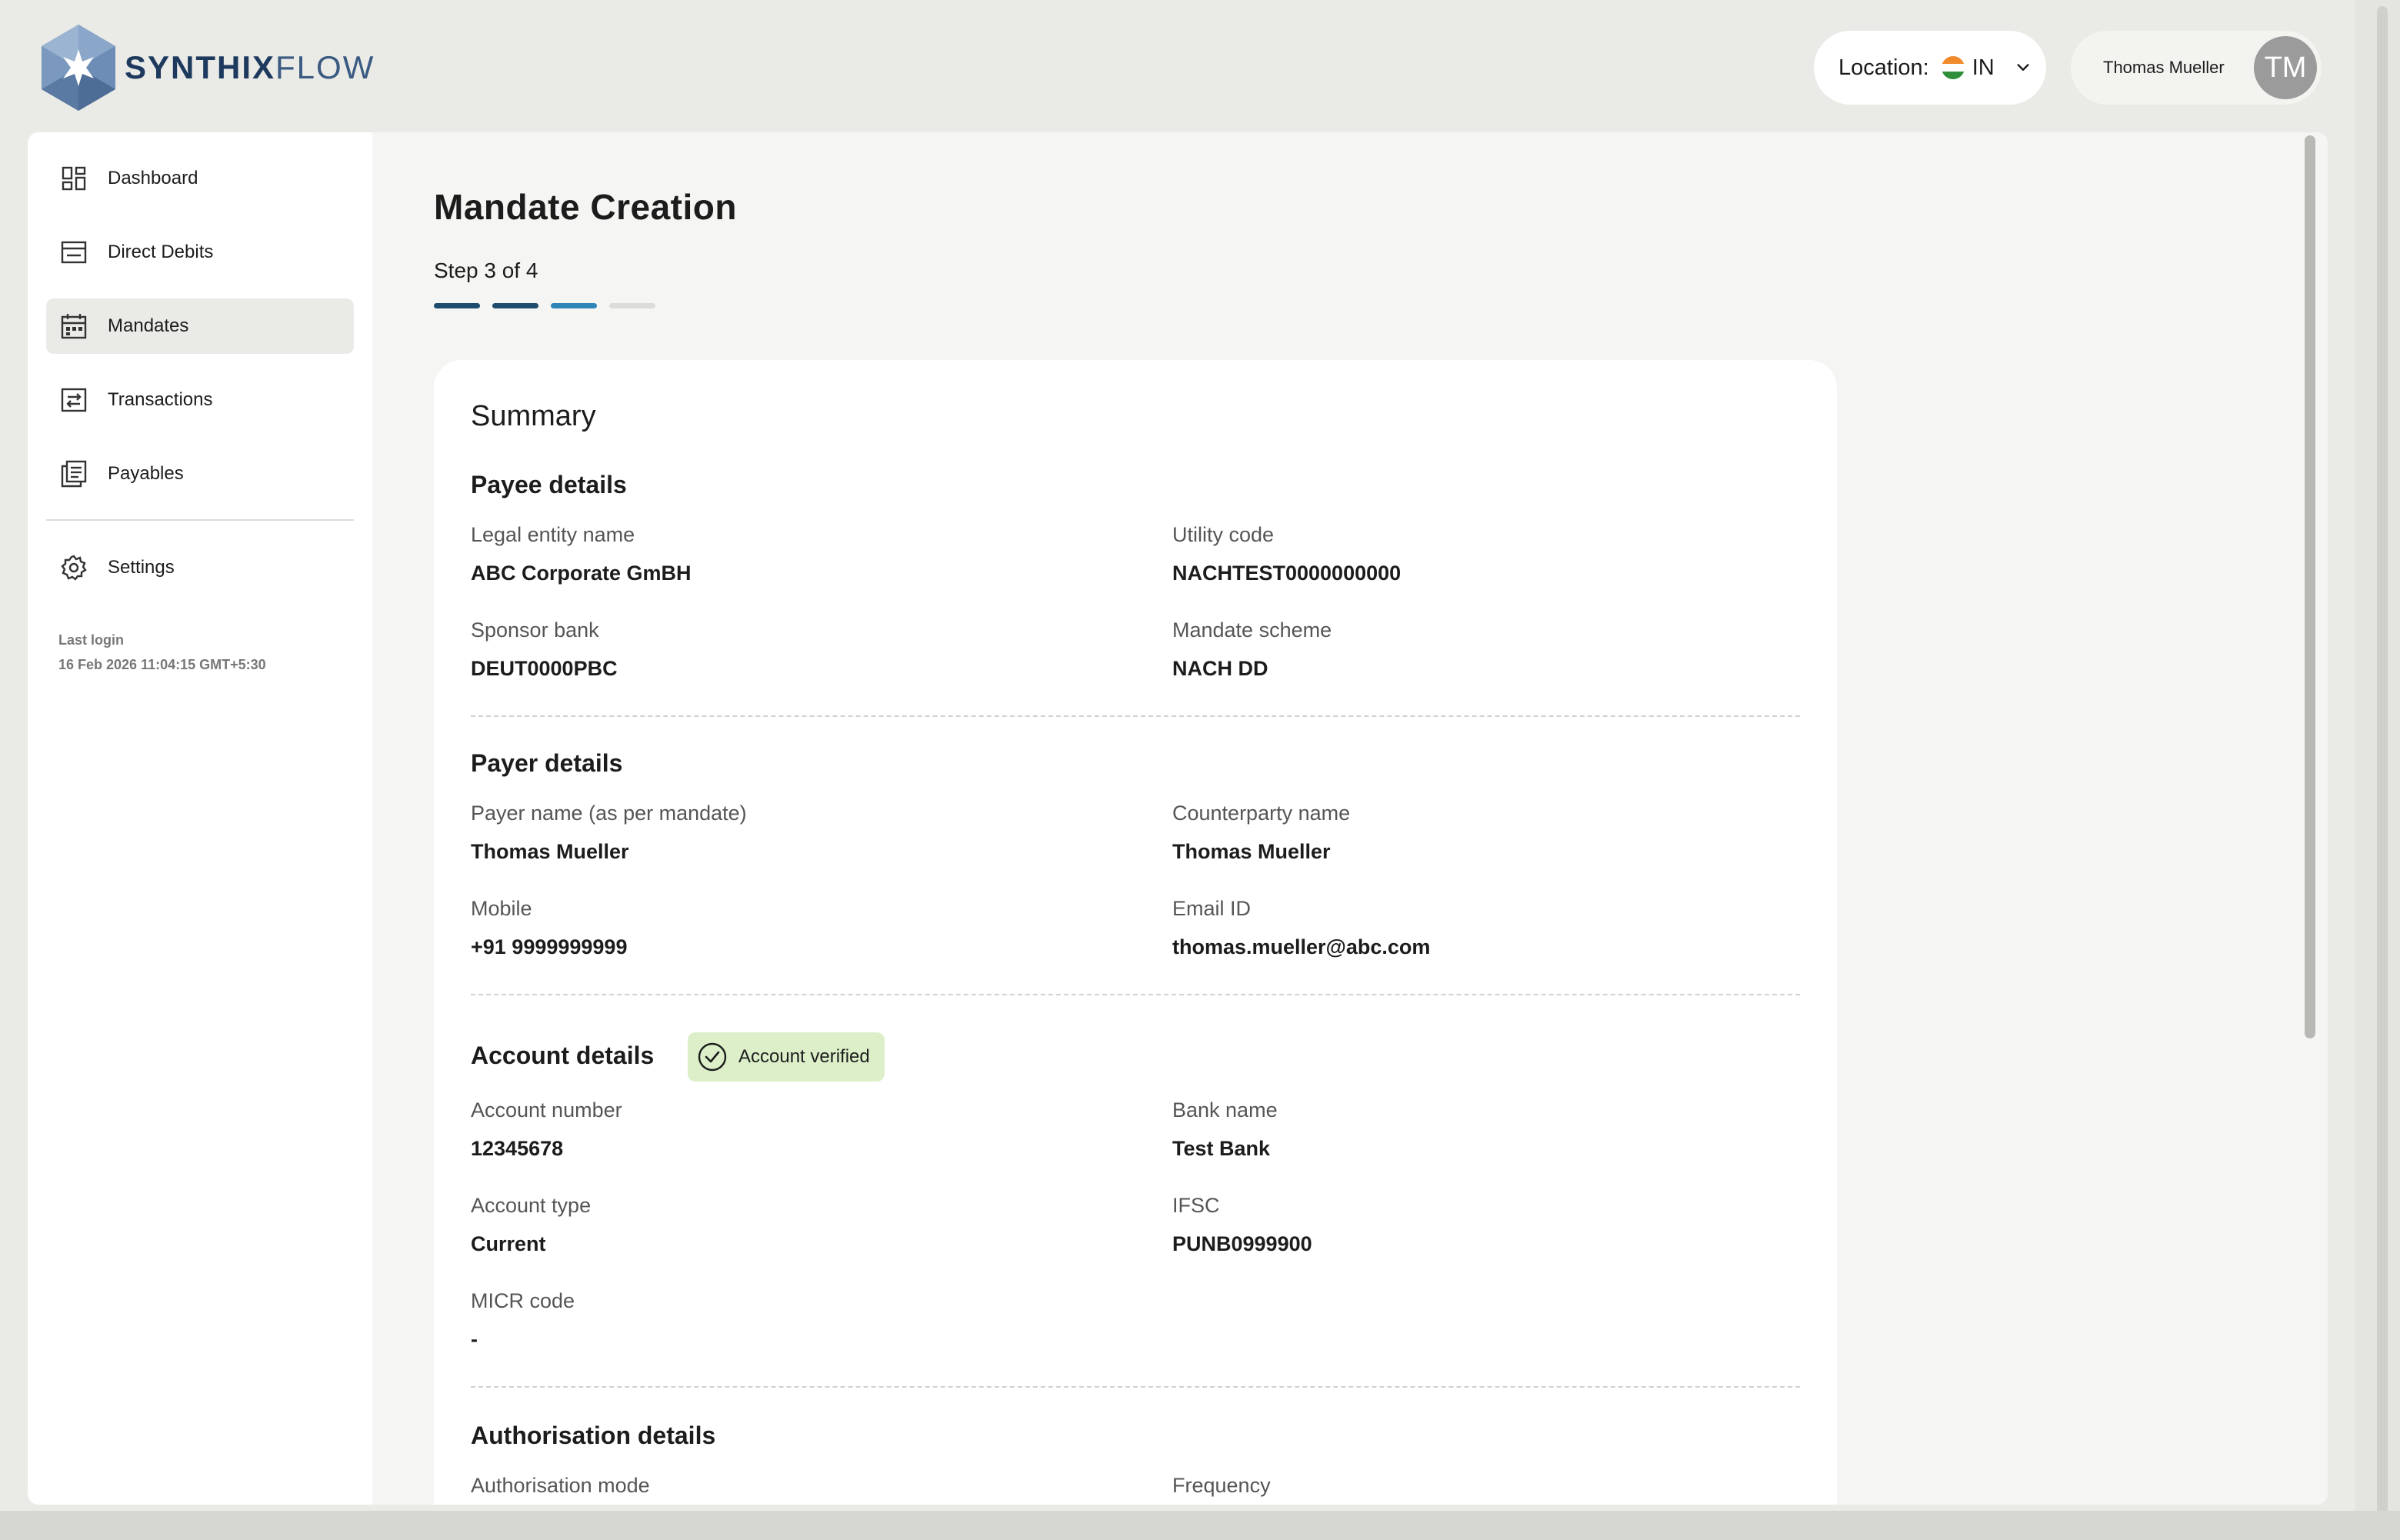  I want to click on india-flag-icon, so click(1953, 67).